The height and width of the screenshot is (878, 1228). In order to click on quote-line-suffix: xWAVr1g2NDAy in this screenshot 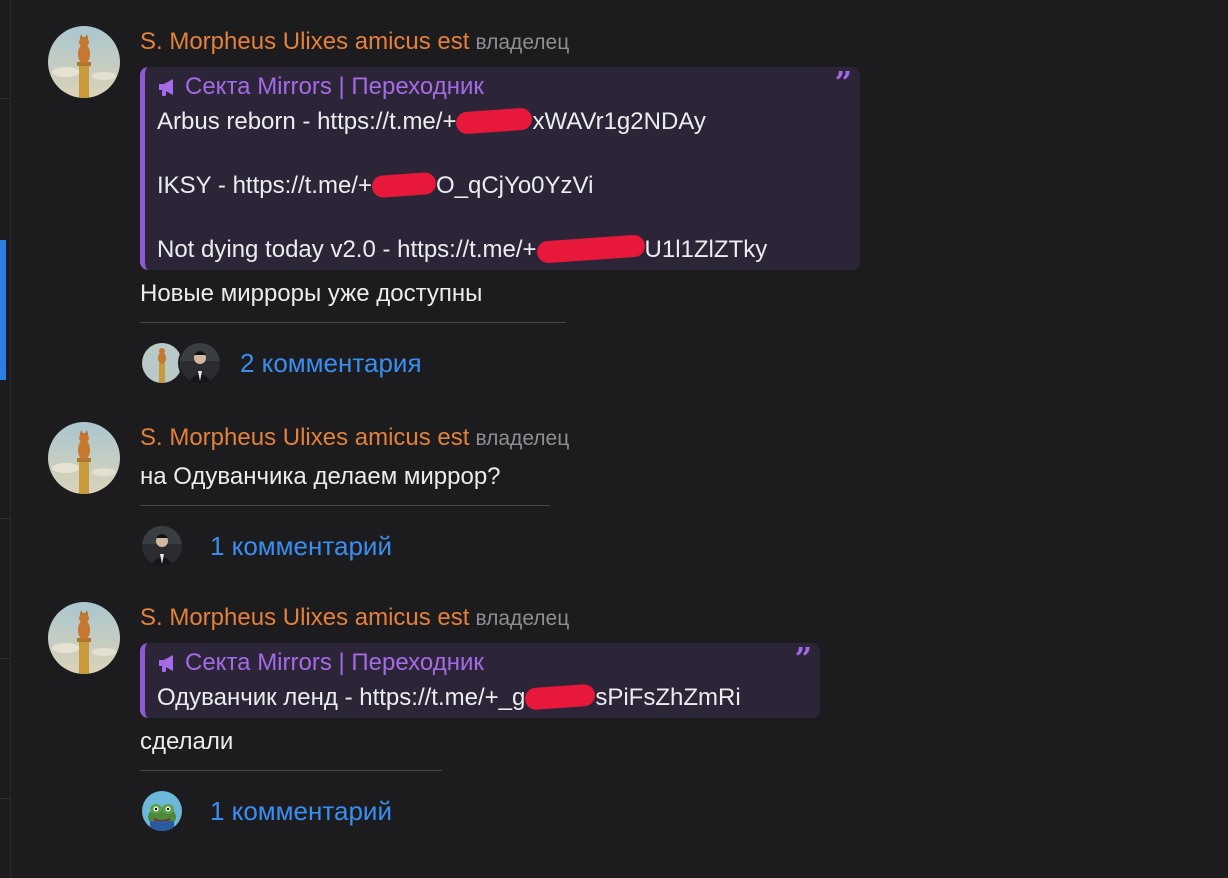, I will do `click(619, 121)`.